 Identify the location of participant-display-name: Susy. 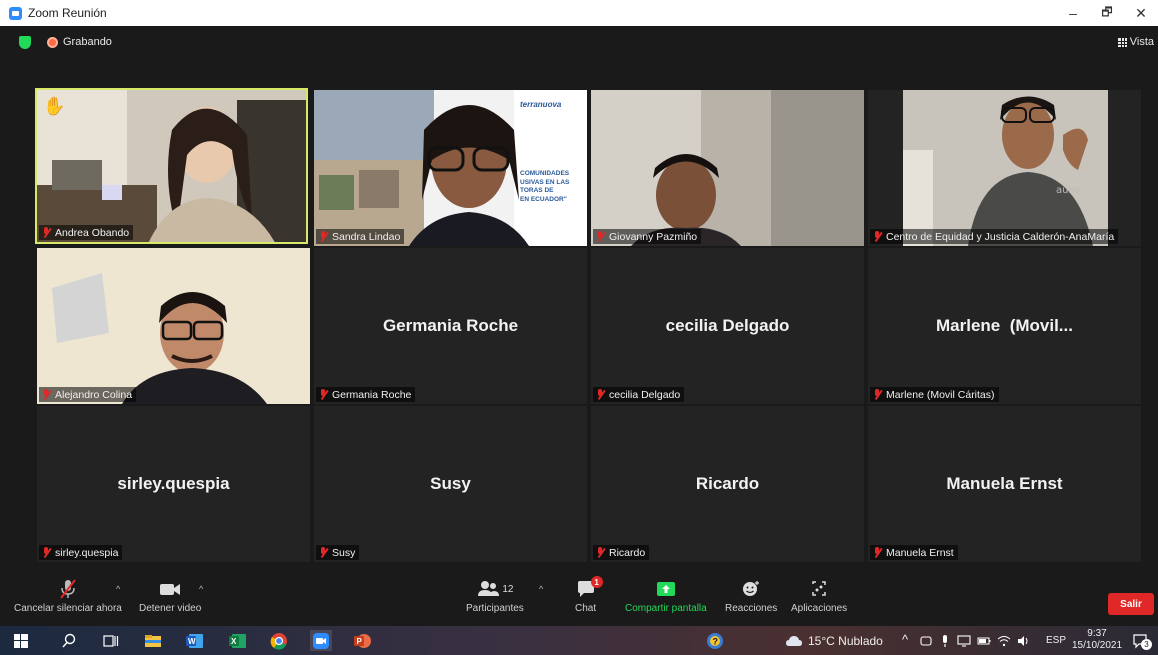
(450, 483).